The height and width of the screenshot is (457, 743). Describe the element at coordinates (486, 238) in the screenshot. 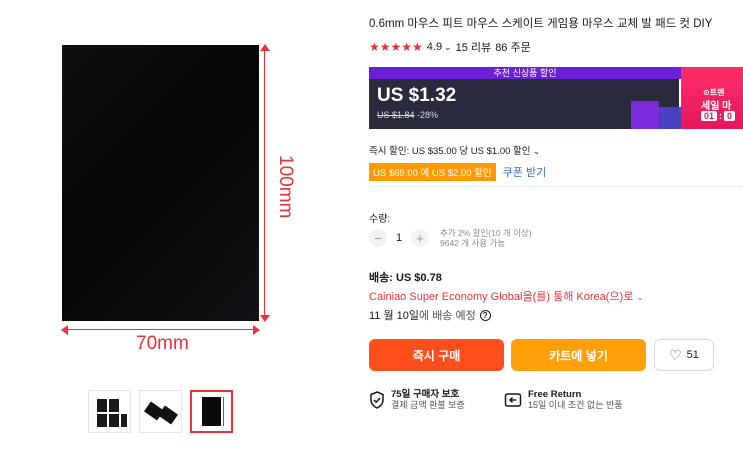

I see `quantity-note: 추가 2% 할인(10 개 이상) 9642 개 사용 가능` at that location.